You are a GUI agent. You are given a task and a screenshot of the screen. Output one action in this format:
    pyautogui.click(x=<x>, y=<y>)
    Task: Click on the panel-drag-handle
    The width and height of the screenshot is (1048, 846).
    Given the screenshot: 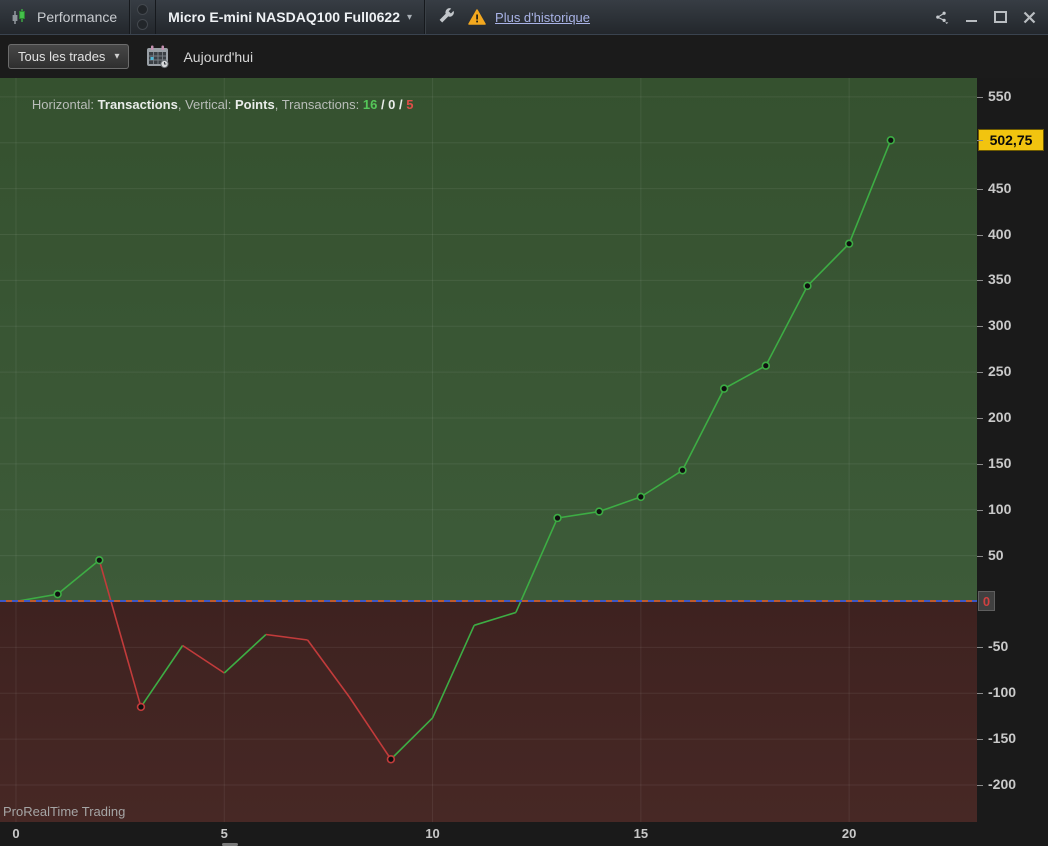 What is the action you would take?
    pyautogui.click(x=143, y=17)
    